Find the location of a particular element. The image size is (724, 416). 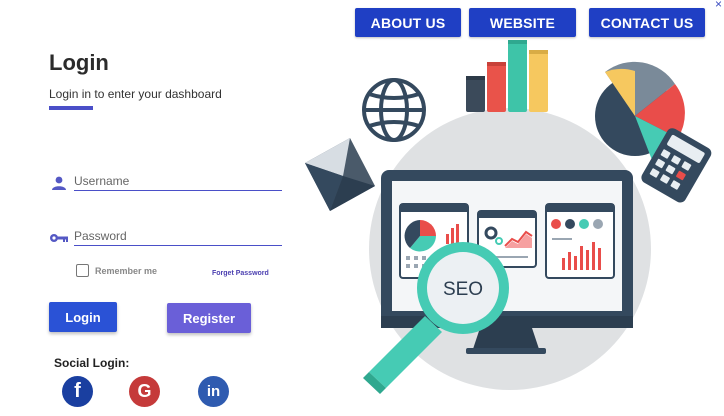

facebook-icon: f is located at coordinates (77, 391).